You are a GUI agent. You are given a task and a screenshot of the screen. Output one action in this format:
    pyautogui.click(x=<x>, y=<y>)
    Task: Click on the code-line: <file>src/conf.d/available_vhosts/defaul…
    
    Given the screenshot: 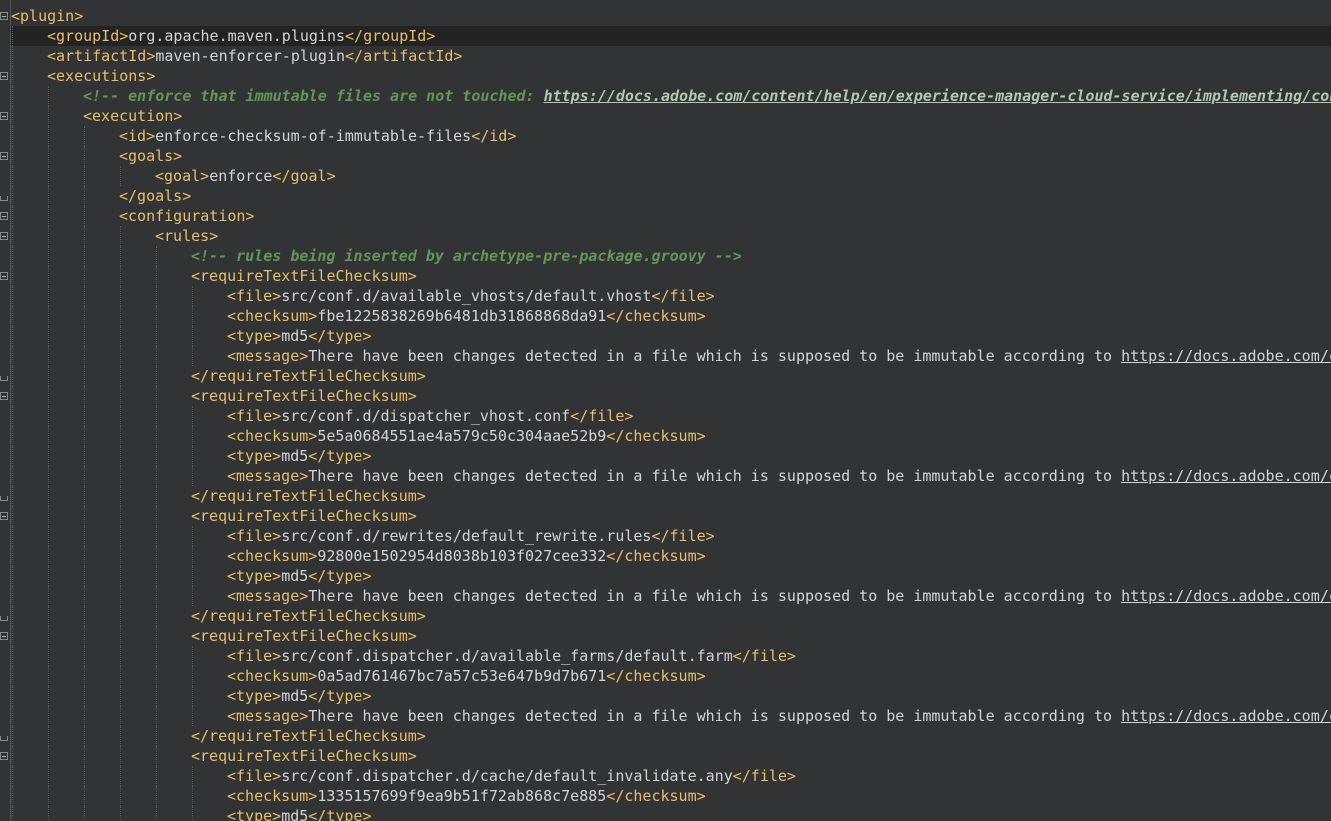 What is the action you would take?
    pyautogui.click(x=671, y=296)
    